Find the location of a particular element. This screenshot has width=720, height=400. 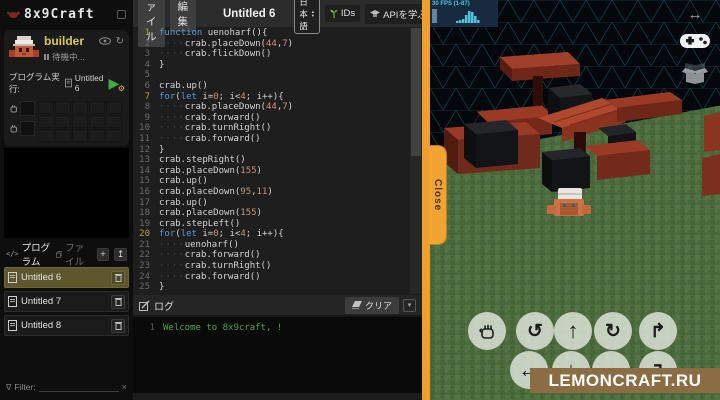

add-program-button: + is located at coordinates (103, 254).